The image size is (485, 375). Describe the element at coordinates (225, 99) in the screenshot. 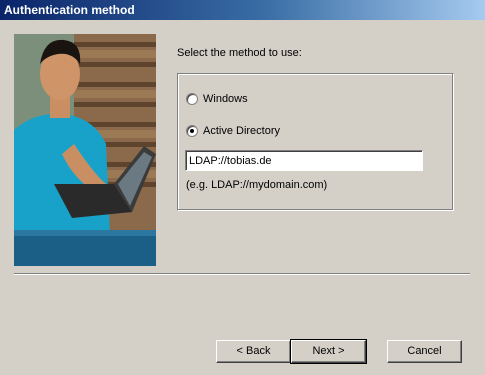

I see `windows-radio-label: Windows` at that location.